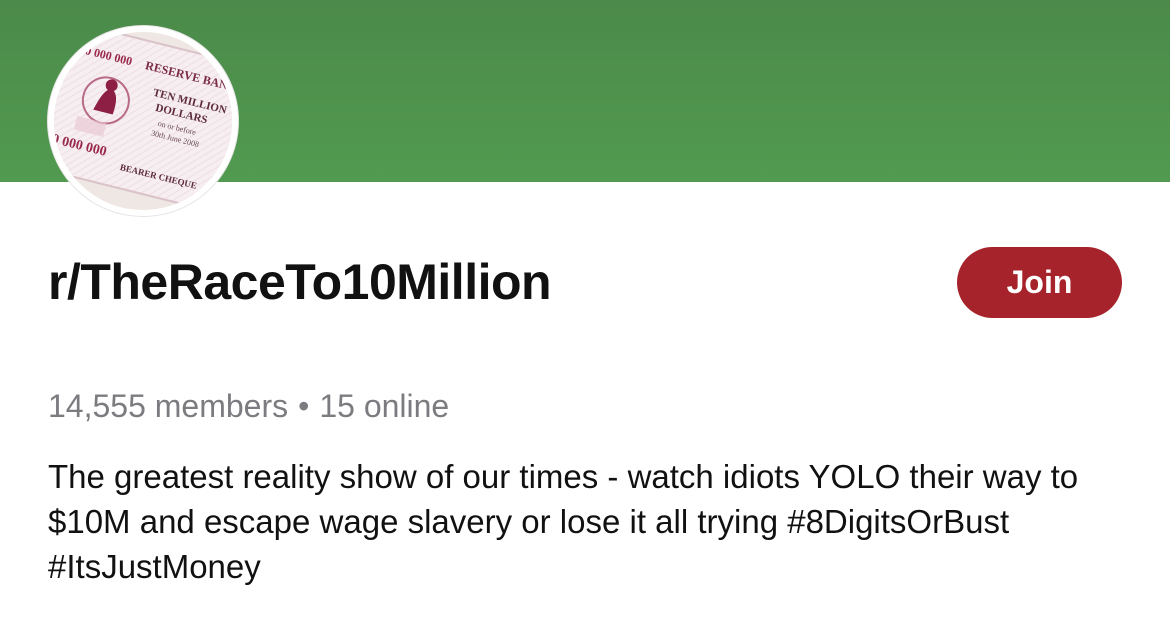 The width and height of the screenshot is (1170, 623). Describe the element at coordinates (1039, 282) in the screenshot. I see `join-button: Join` at that location.